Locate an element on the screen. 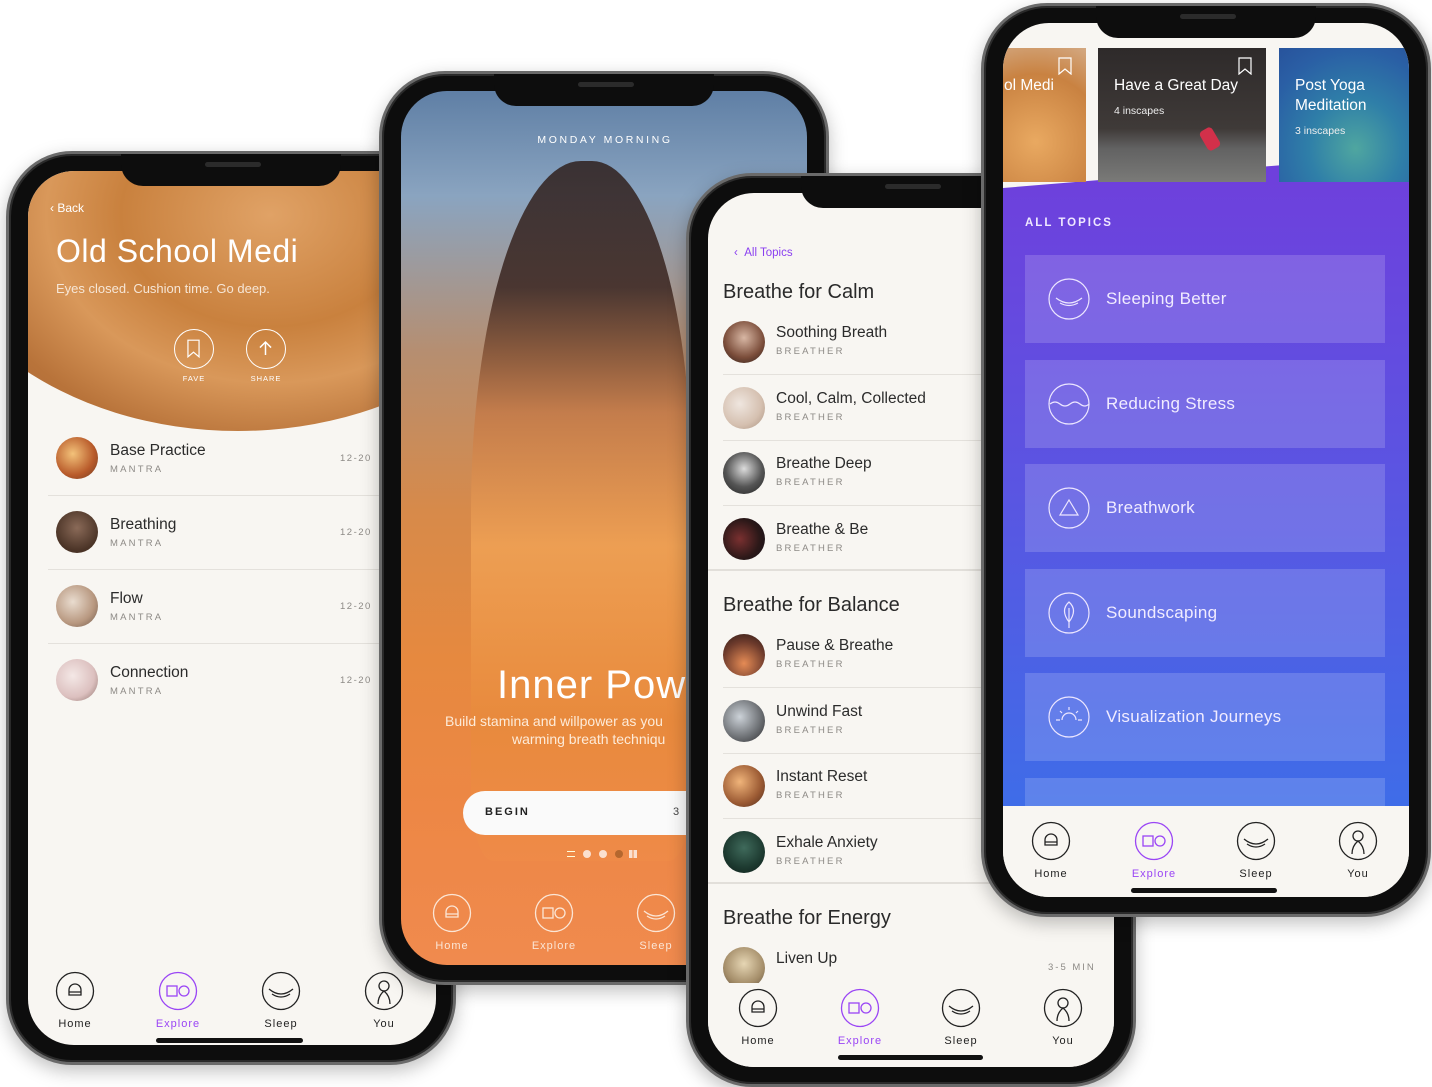  topic-card: Soundscaping is located at coordinates (1205, 612).